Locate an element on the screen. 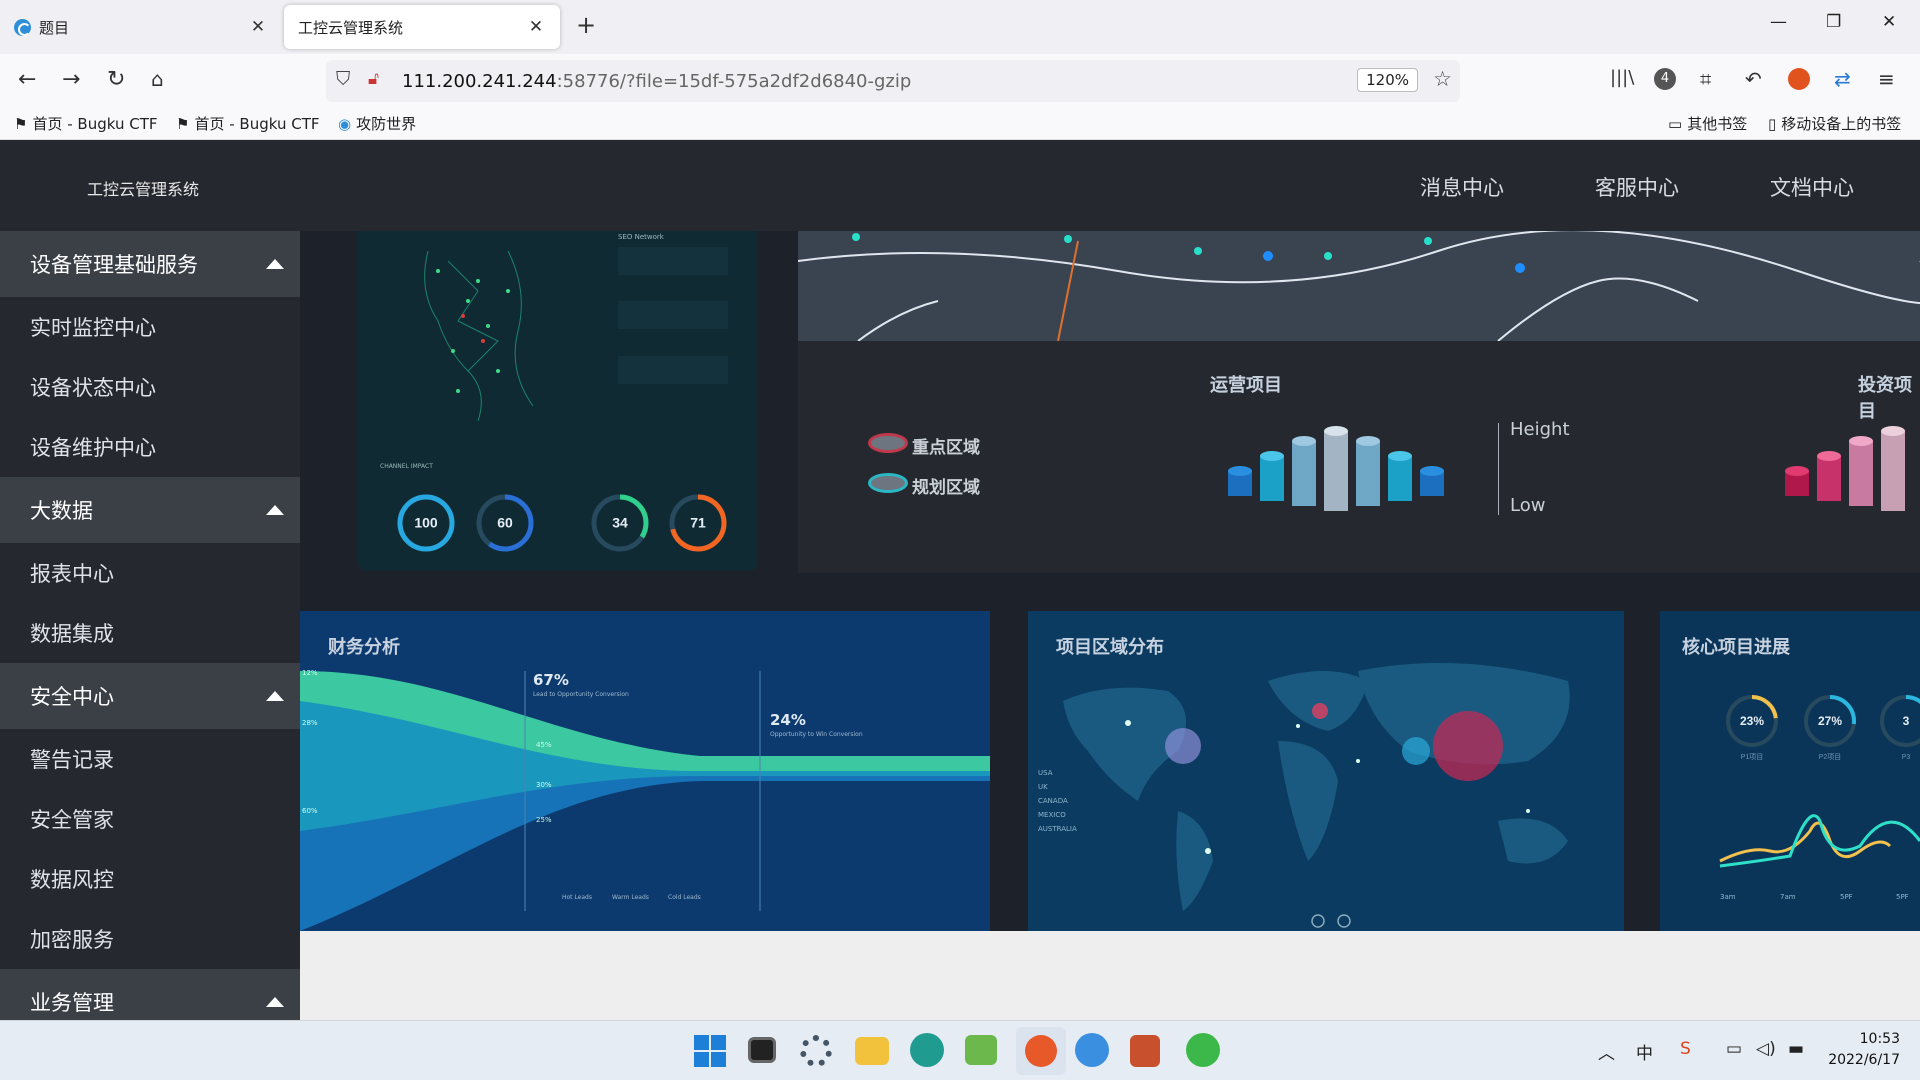 Image resolution: width=1920 pixels, height=1080 pixels. progress-panel: 核心项目进展 23% P1项目 27% P2项目 3 P3 3am 7am 5PF 5PF is located at coordinates (1790, 771).